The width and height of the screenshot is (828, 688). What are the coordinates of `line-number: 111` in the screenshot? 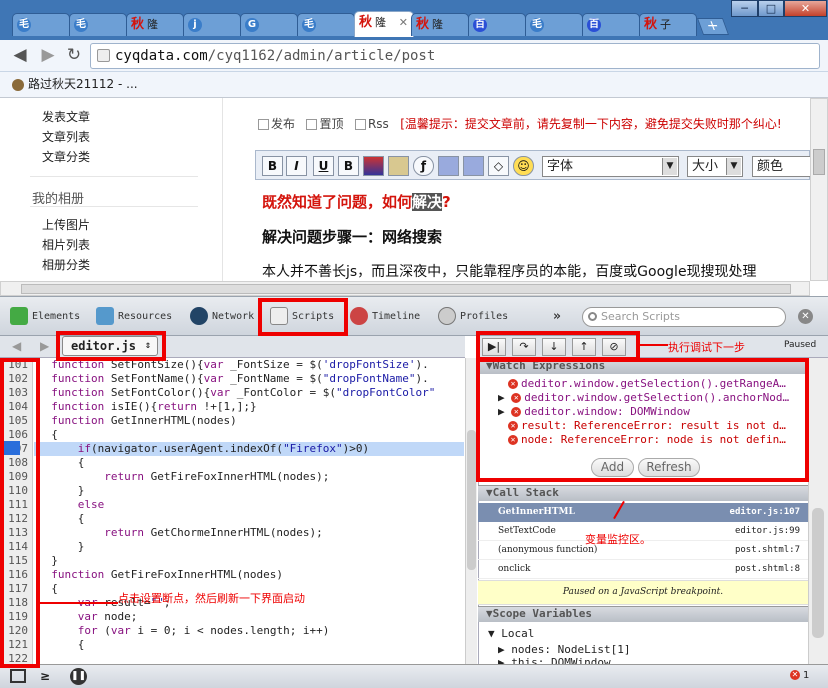 It's located at (14, 505).